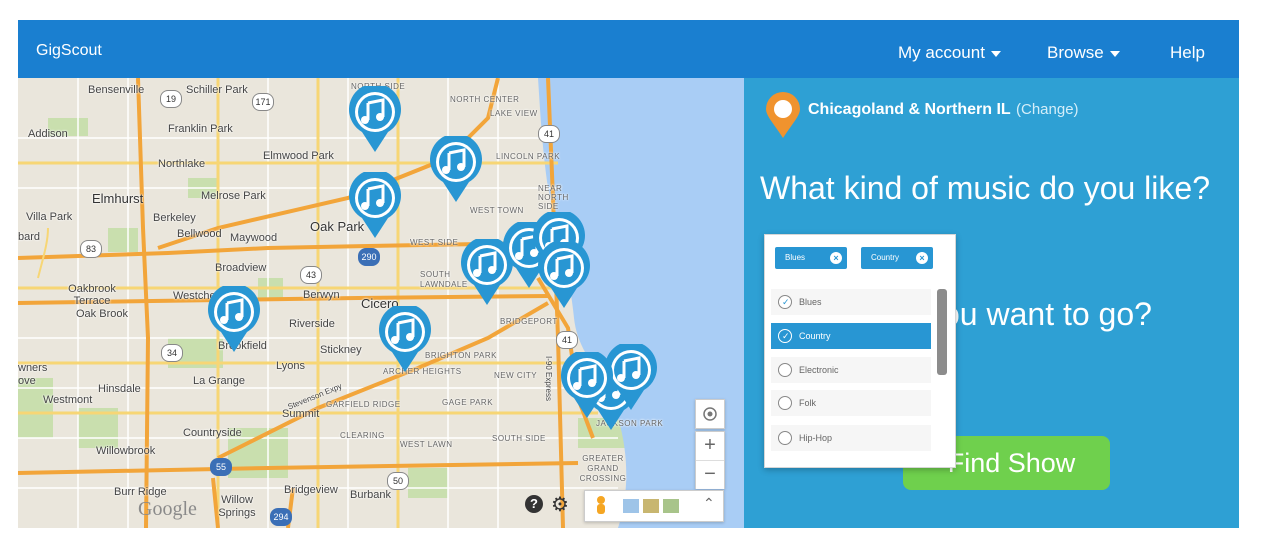 The width and height of the screenshot is (1277, 560). What do you see at coordinates (363, 404) in the screenshot?
I see `neighborhood-label: GARFIELD RIDGE` at bounding box center [363, 404].